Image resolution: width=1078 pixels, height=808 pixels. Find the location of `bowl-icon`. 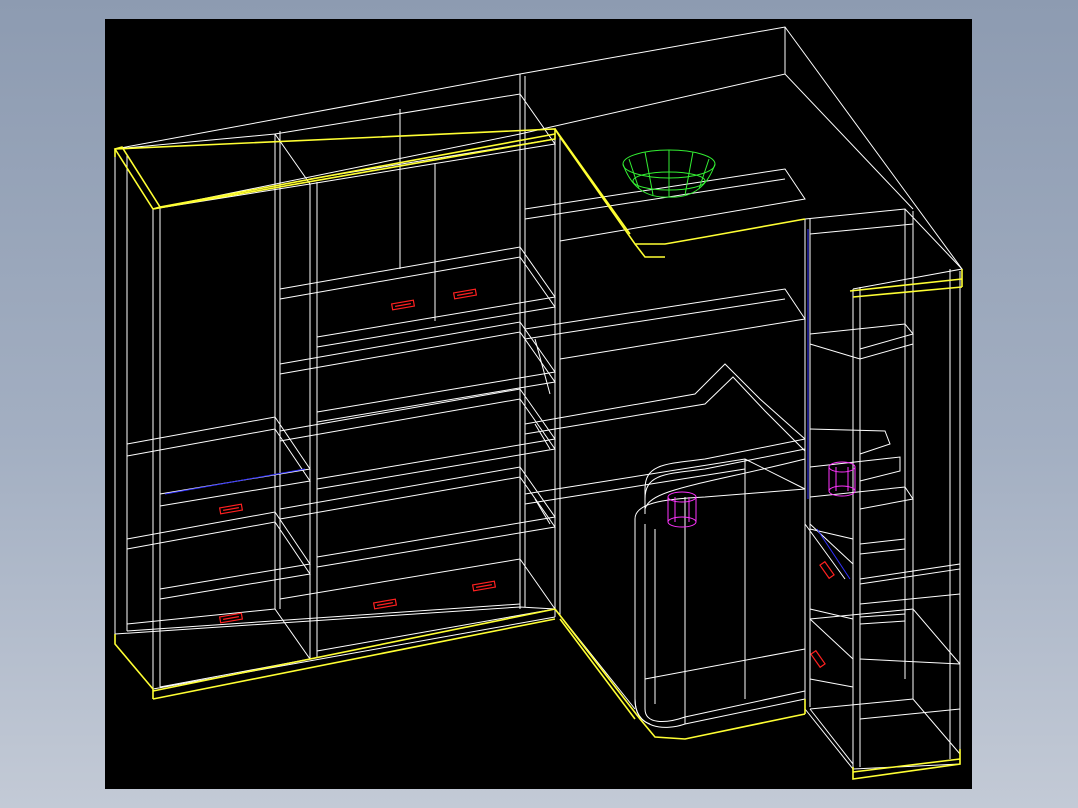

bowl-icon is located at coordinates (669, 173).